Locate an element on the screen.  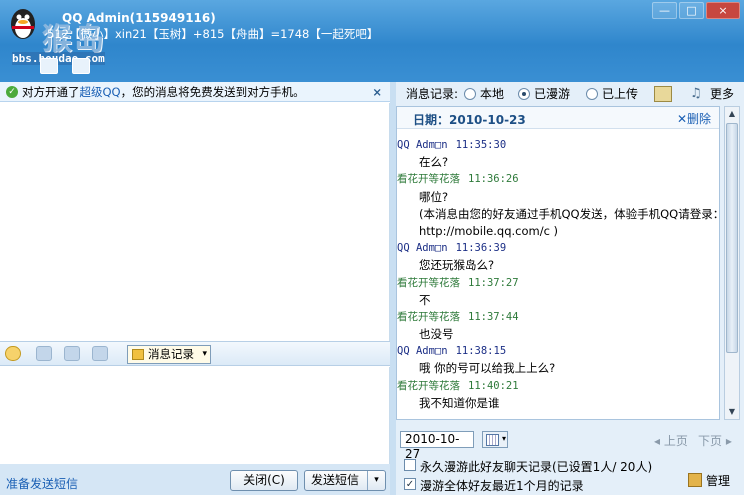
message-text: http://mobile.qq.com/c ) is located at coordinates (489, 230).